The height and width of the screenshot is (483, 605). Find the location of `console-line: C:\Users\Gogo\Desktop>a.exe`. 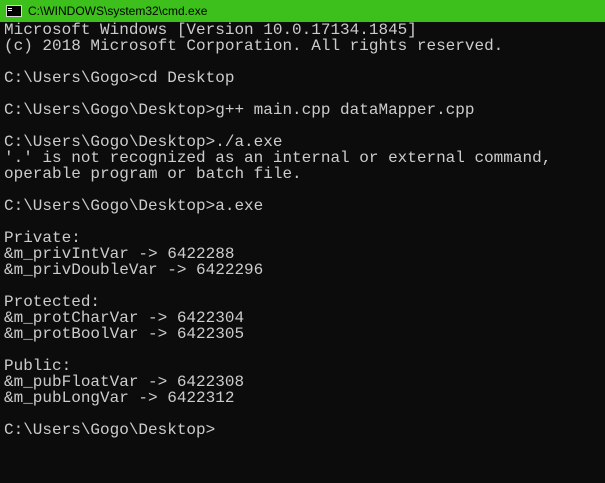

console-line: C:\Users\Gogo\Desktop>a.exe is located at coordinates (134, 206).